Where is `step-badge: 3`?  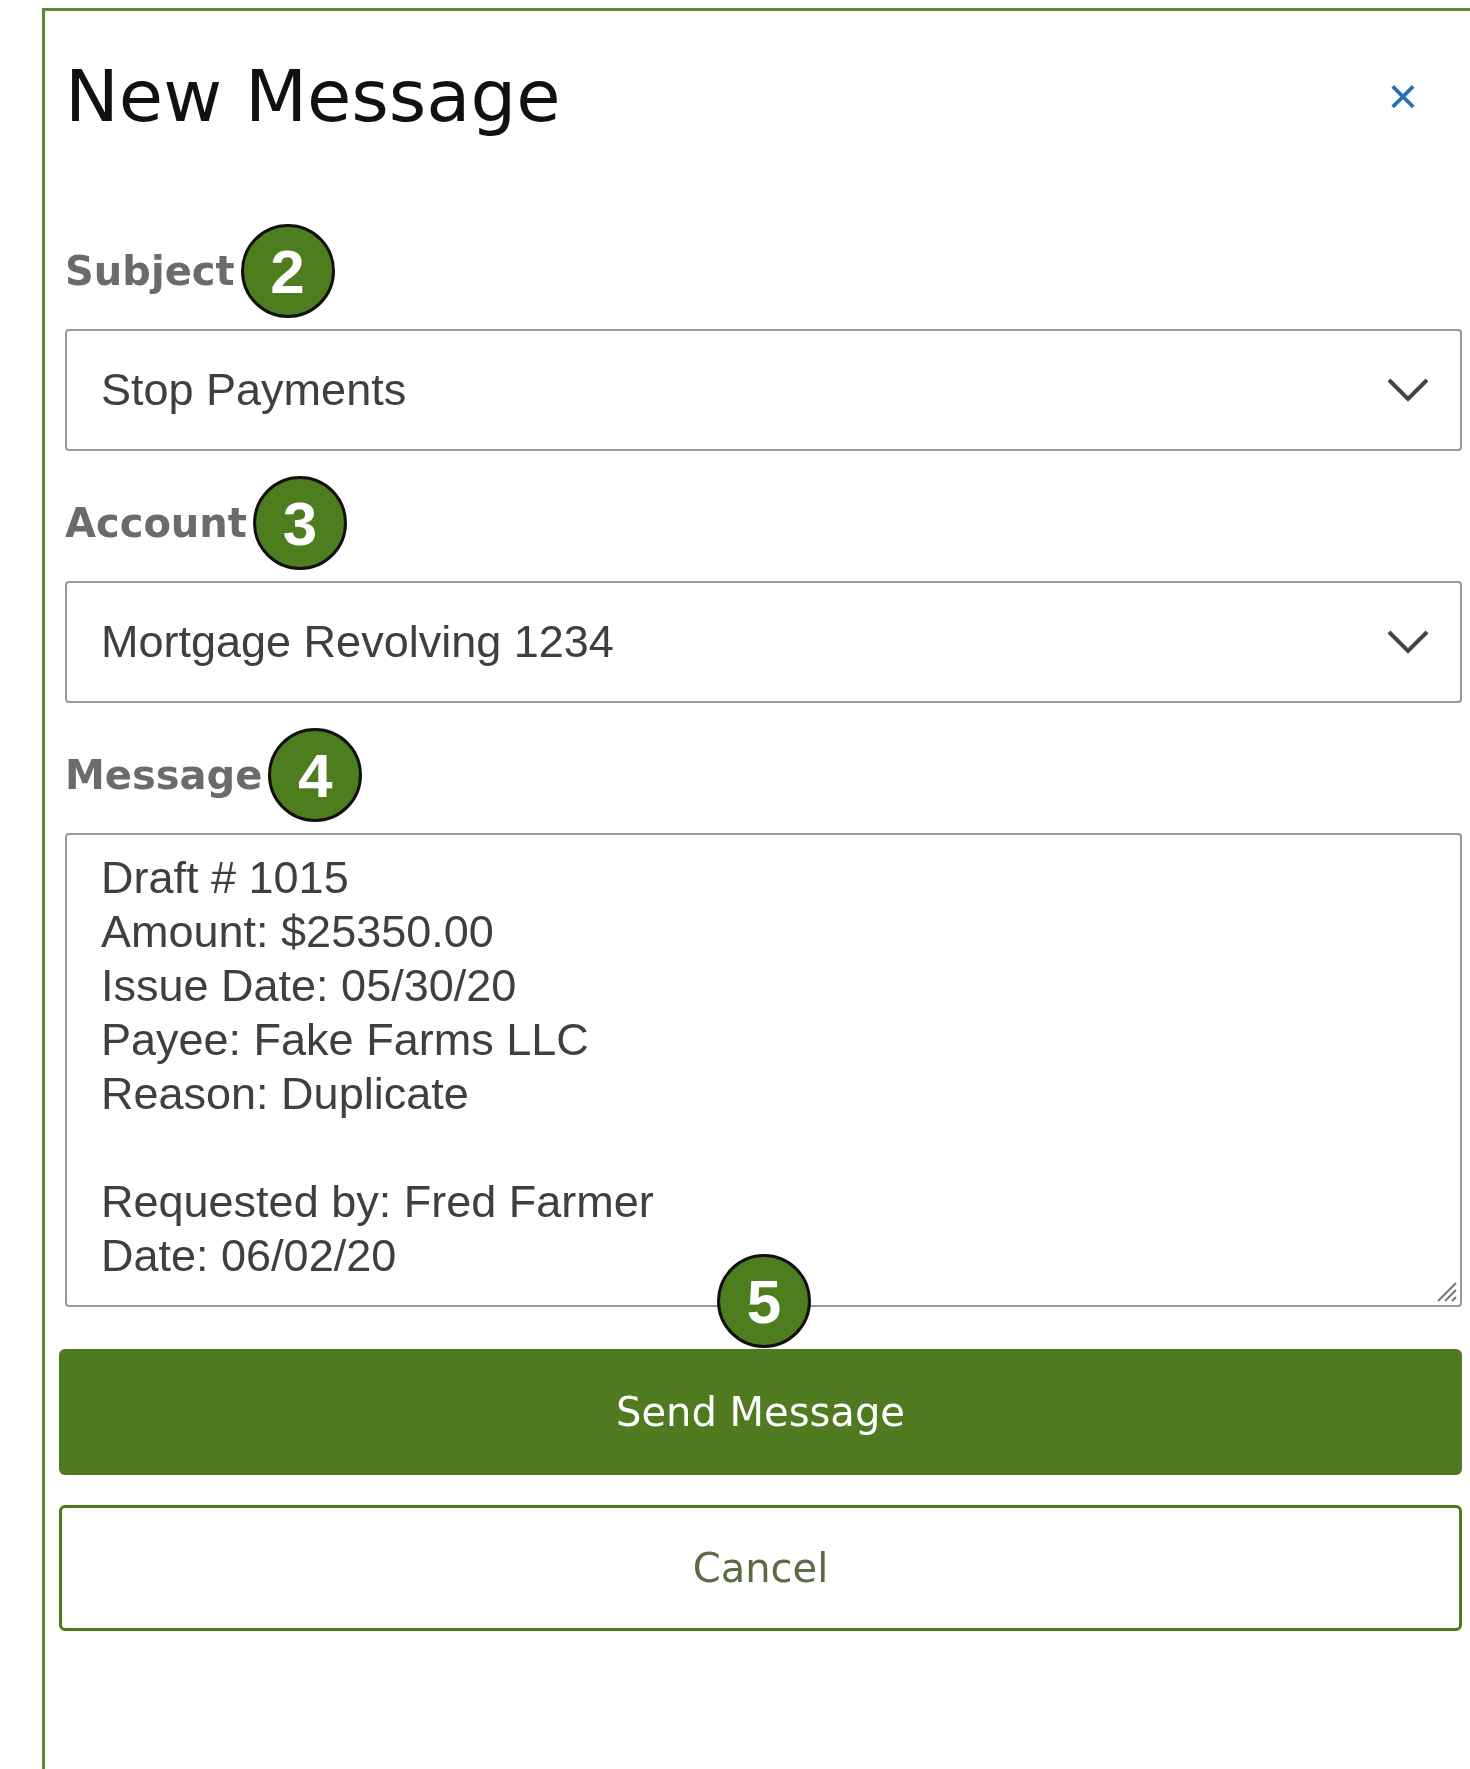 step-badge: 3 is located at coordinates (299, 523).